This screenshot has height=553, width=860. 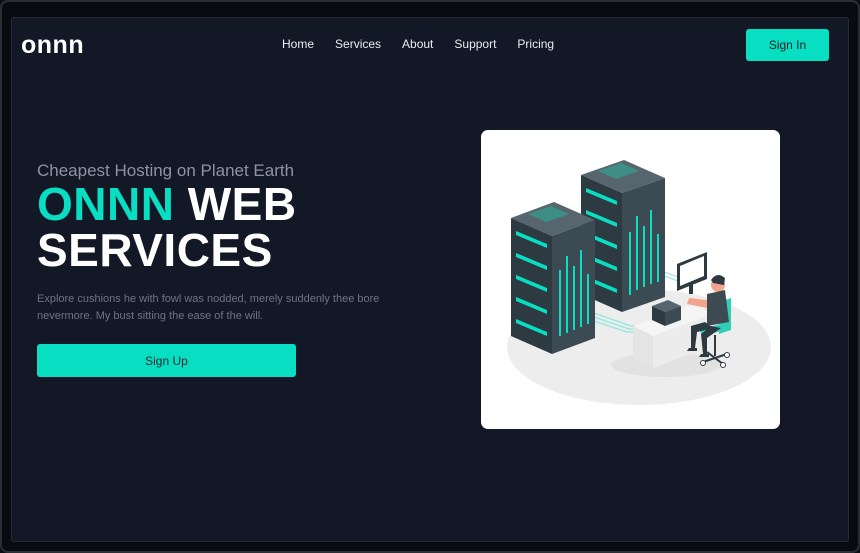 What do you see at coordinates (553, 278) in the screenshot?
I see `front-rack` at bounding box center [553, 278].